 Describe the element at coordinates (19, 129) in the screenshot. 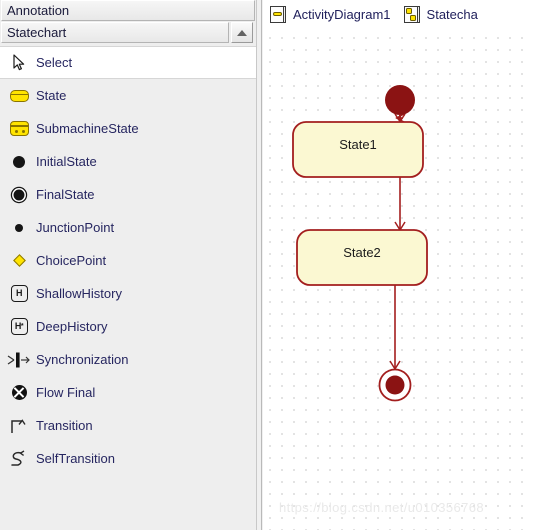

I see `submachine-state-icon` at that location.